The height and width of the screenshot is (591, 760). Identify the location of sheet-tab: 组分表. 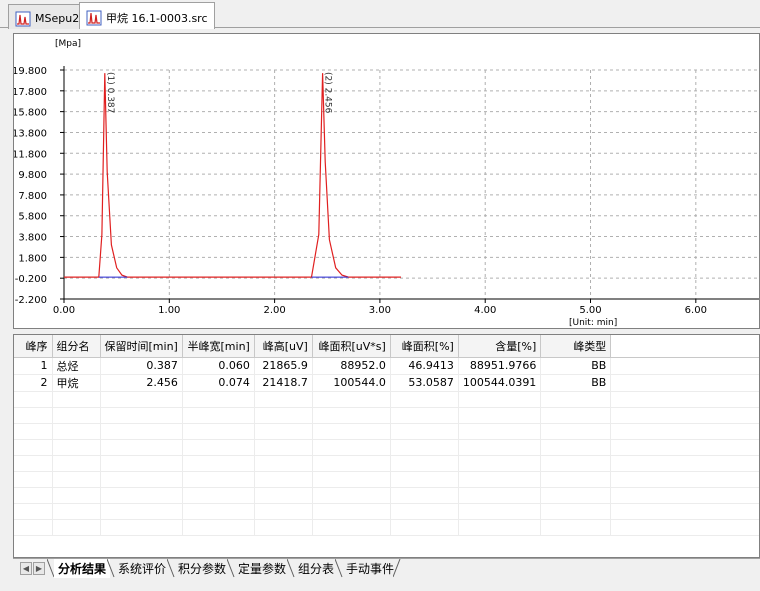
(316, 568).